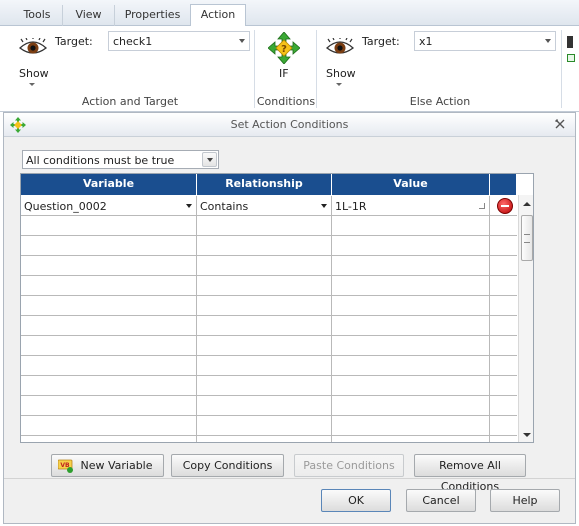 This screenshot has height=526, width=579. What do you see at coordinates (426, 41) in the screenshot?
I see `else-target-value: x1` at bounding box center [426, 41].